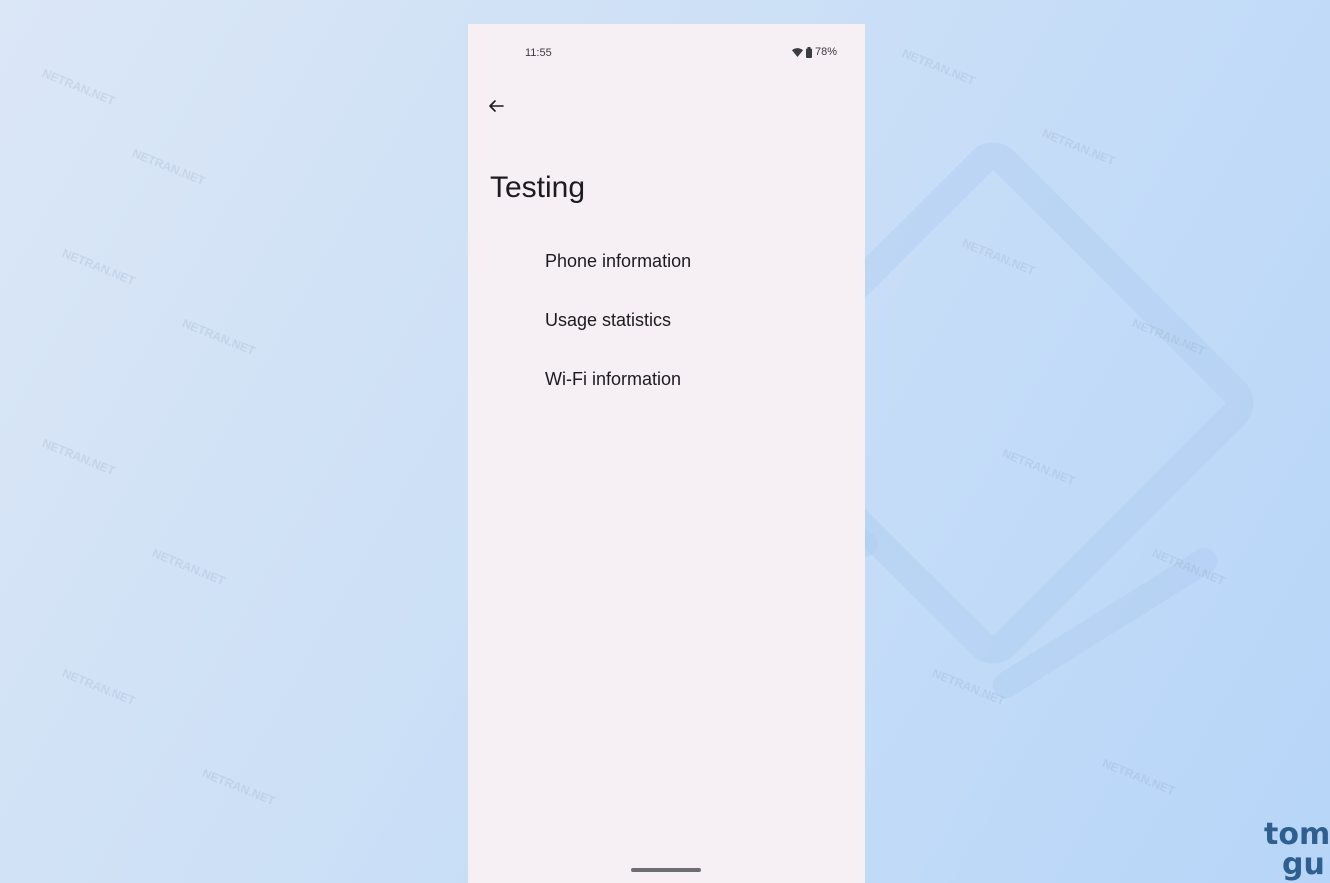 This screenshot has height=883, width=1330. What do you see at coordinates (666, 44) in the screenshot?
I see `status-bar: 11:55 78%` at bounding box center [666, 44].